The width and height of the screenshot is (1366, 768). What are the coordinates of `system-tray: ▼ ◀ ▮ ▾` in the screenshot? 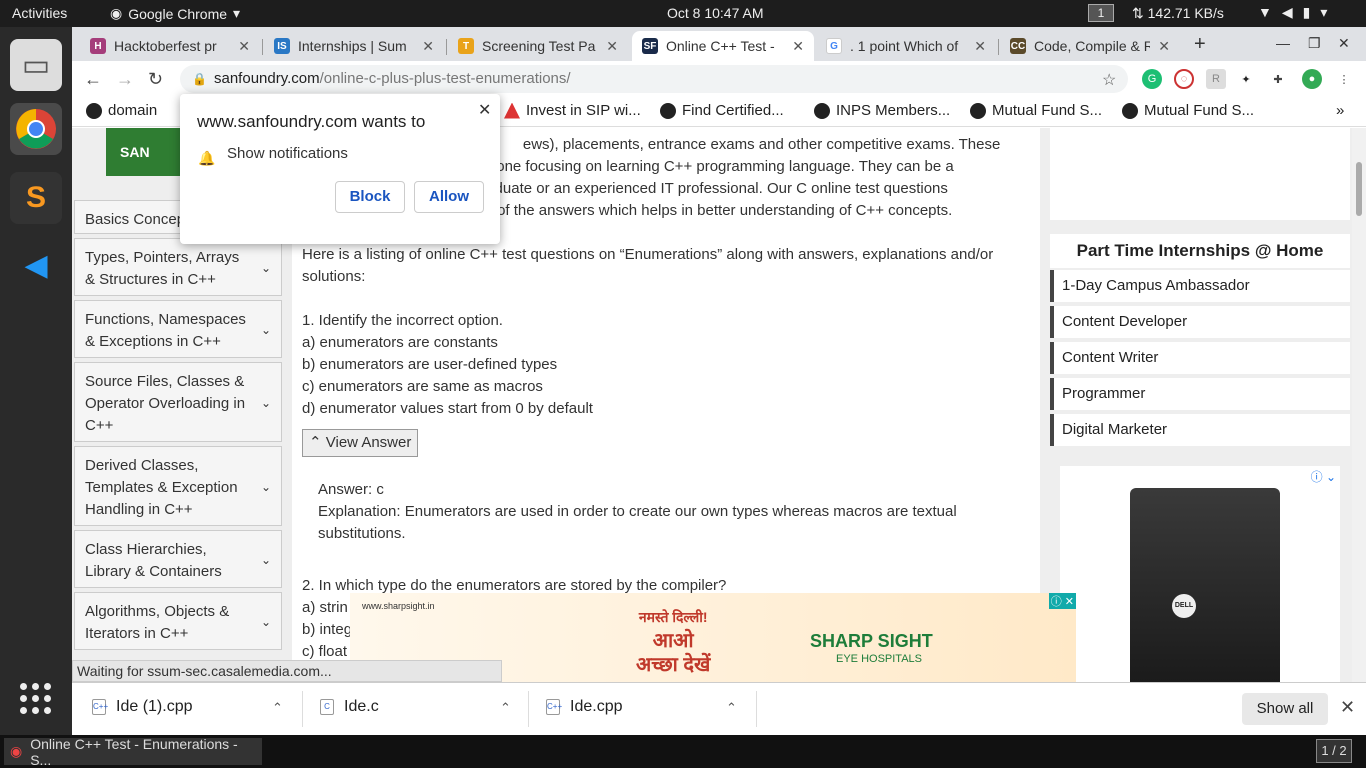 It's located at (1292, 12).